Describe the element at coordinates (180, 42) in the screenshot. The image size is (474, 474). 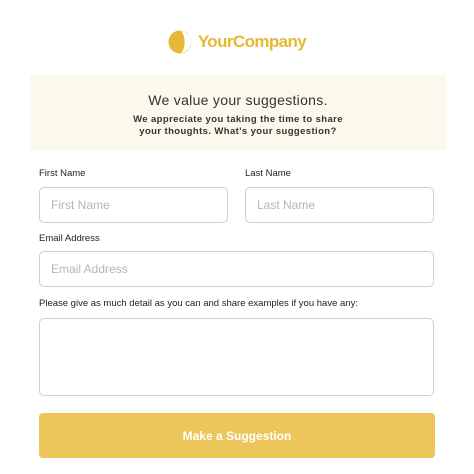
I see `half-moon-logo-icon` at that location.